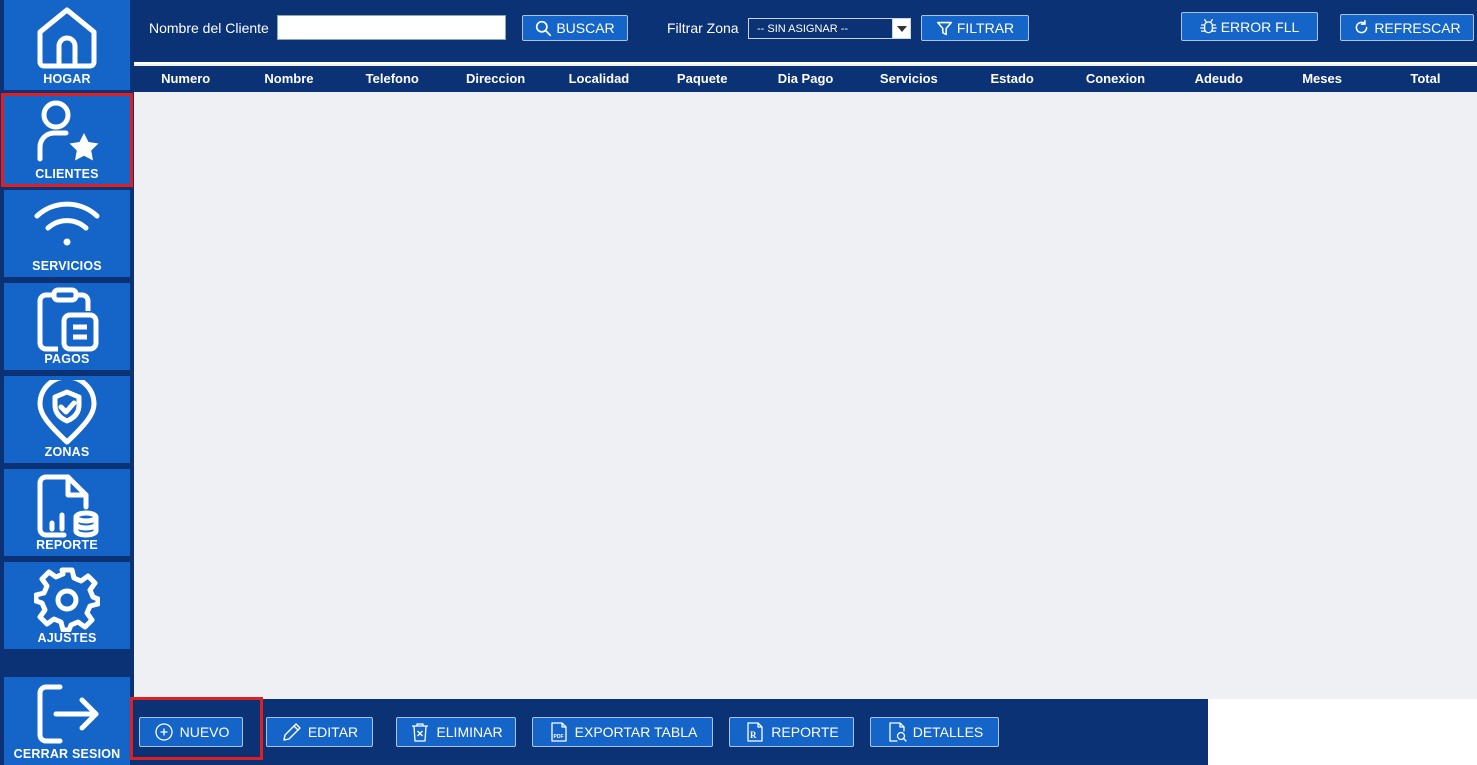 This screenshot has width=1477, height=765. I want to click on sidebar-item-label: CERRAR SESION, so click(67, 754).